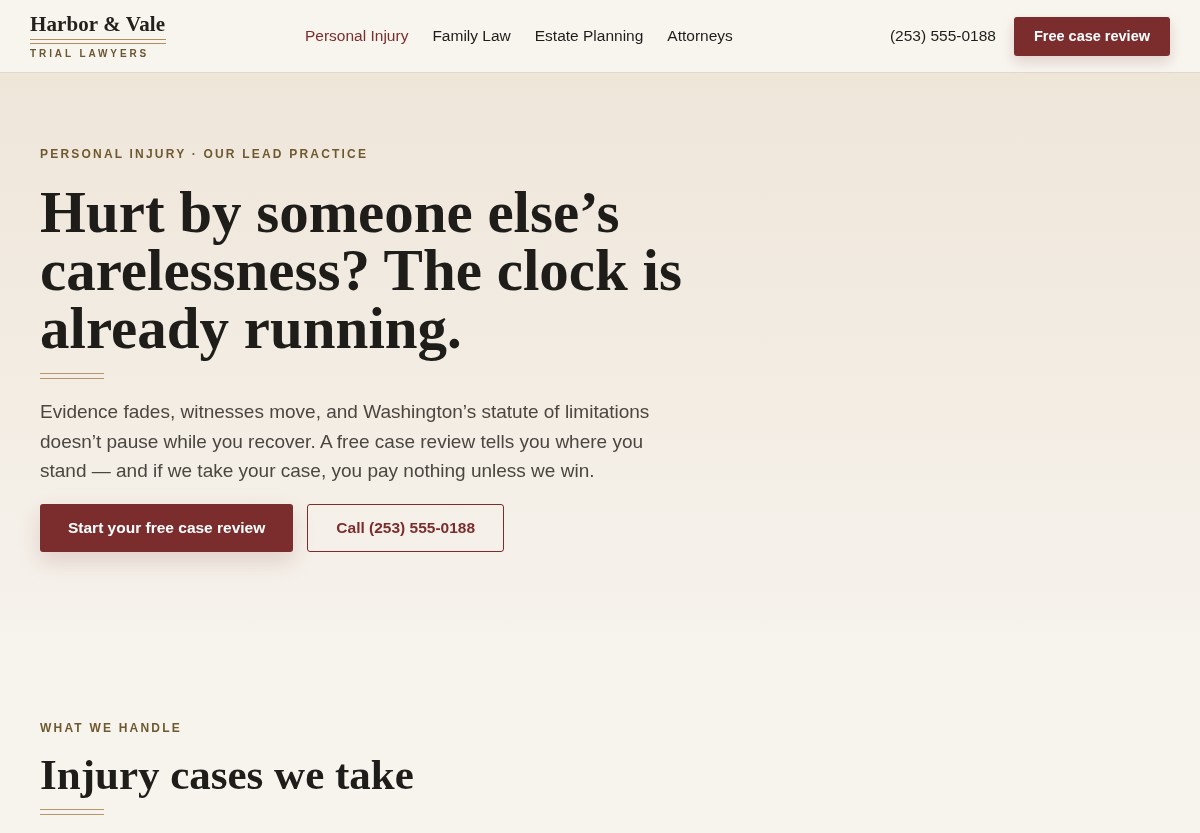 This screenshot has height=833, width=1200. What do you see at coordinates (471, 36) in the screenshot?
I see `nav-link: Family Law` at bounding box center [471, 36].